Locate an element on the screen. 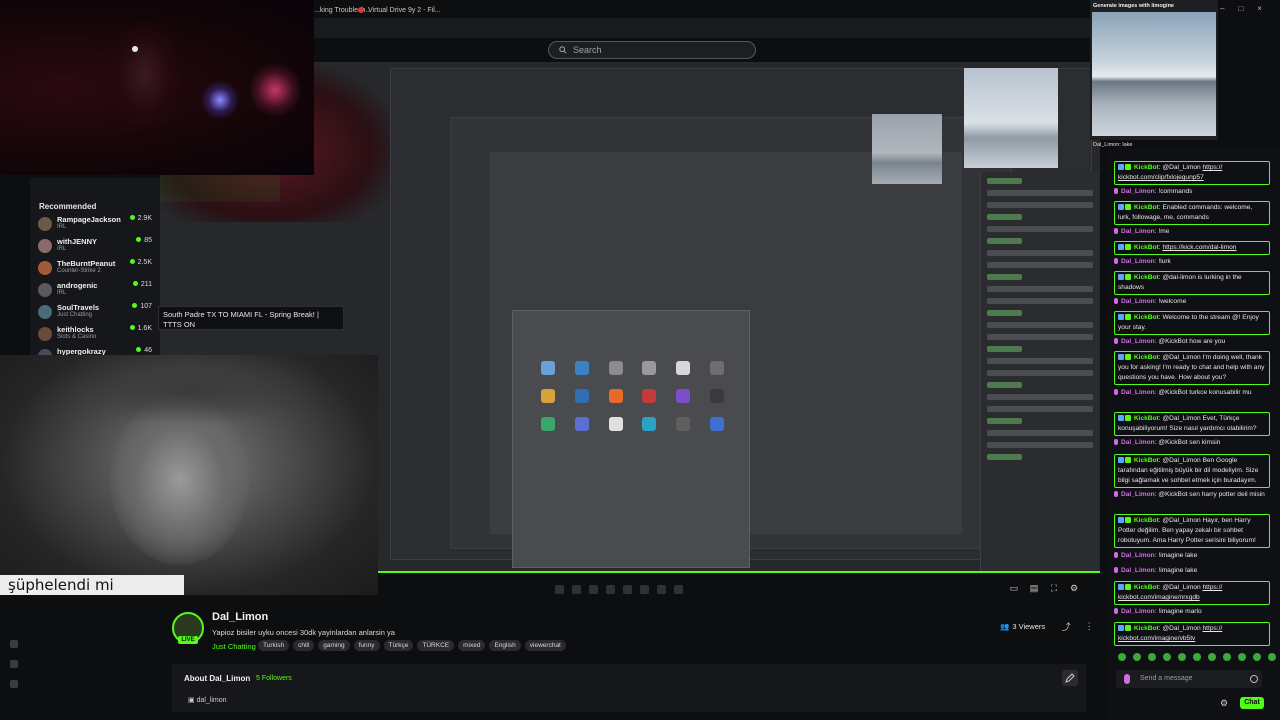 The height and width of the screenshot is (720, 1280). window-controls: – □ × is located at coordinates (1241, 8).